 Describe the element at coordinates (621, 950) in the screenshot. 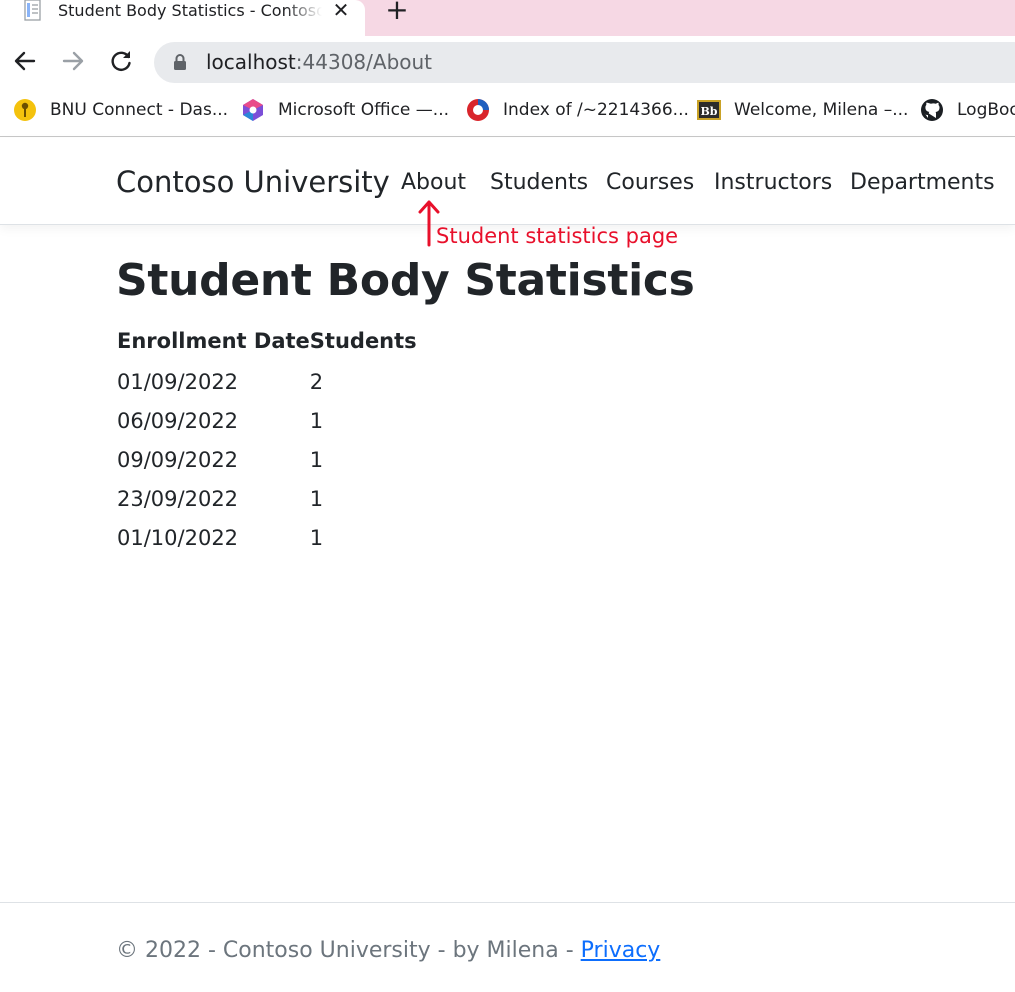

I see `privacy-link: Privacy` at that location.